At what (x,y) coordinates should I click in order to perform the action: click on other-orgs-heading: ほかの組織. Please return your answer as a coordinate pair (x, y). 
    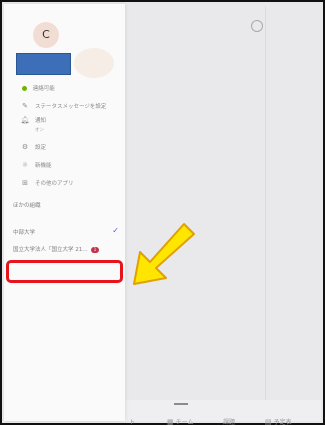
    Looking at the image, I should click on (27, 206).